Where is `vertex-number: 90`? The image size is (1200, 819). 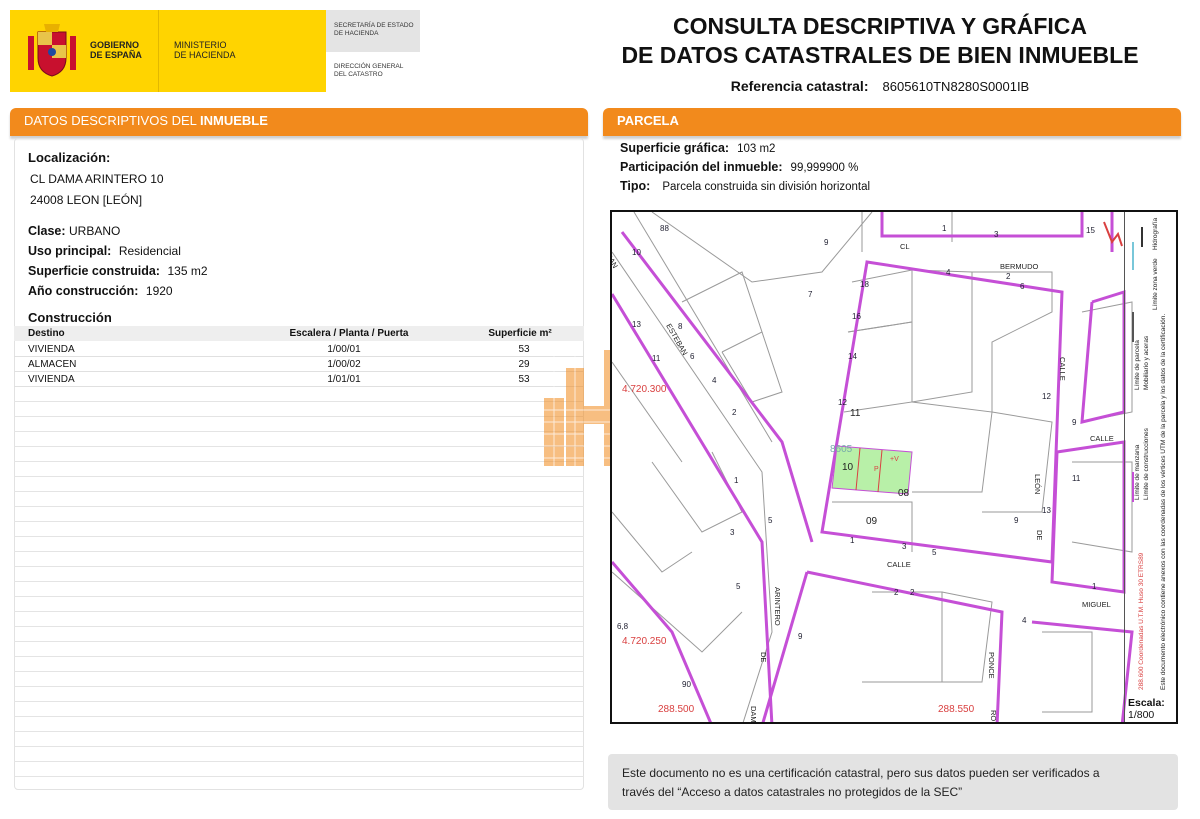 vertex-number: 90 is located at coordinates (686, 684).